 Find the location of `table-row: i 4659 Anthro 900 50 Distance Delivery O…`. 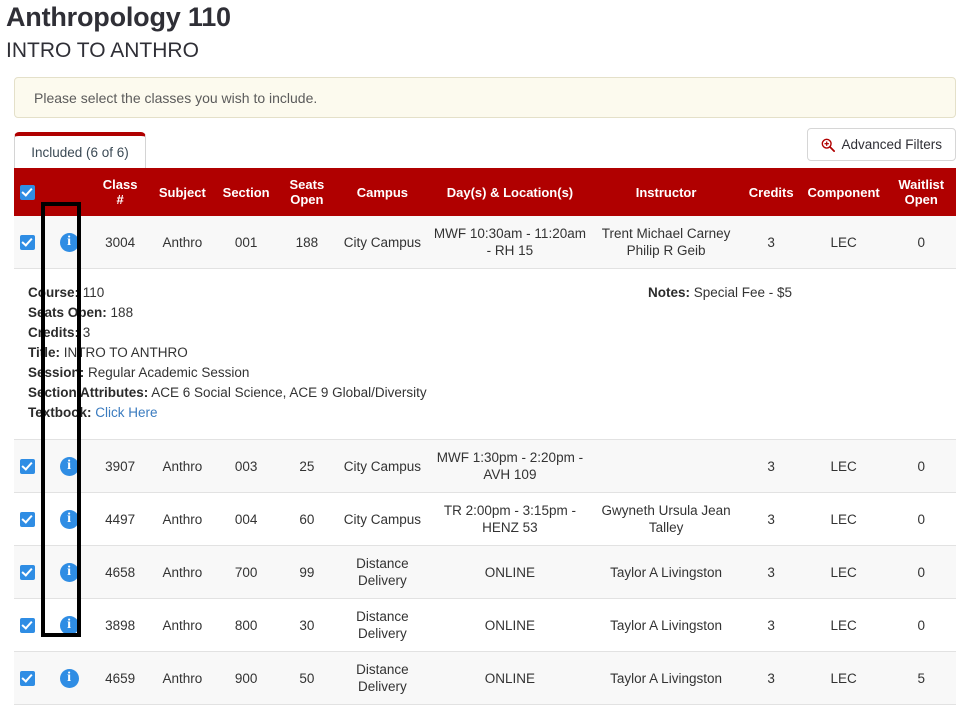

table-row: i 4659 Anthro 900 50 Distance Delivery O… is located at coordinates (485, 678).